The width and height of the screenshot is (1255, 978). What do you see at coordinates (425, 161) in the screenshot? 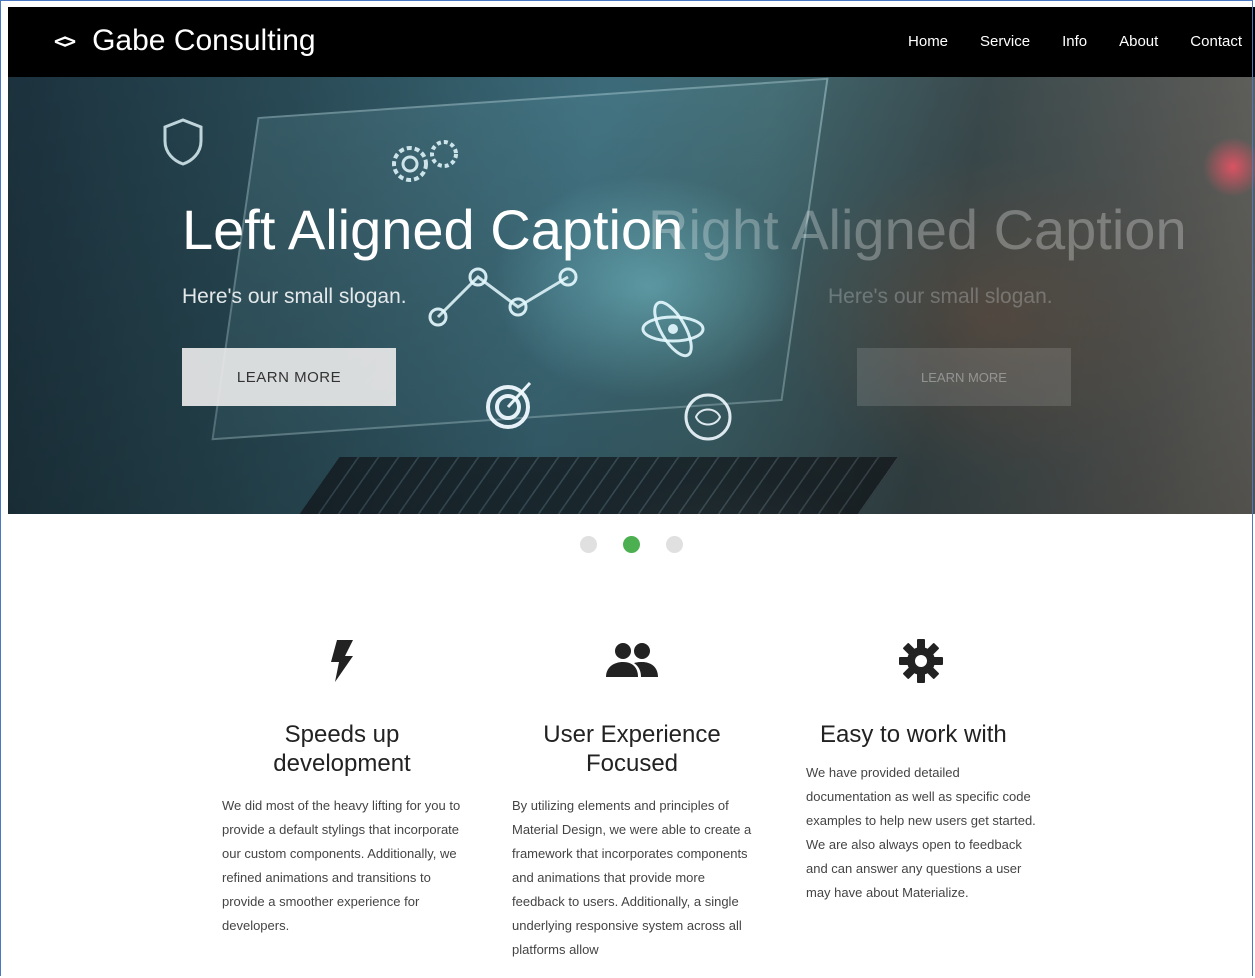
I see `gears-icon` at bounding box center [425, 161].